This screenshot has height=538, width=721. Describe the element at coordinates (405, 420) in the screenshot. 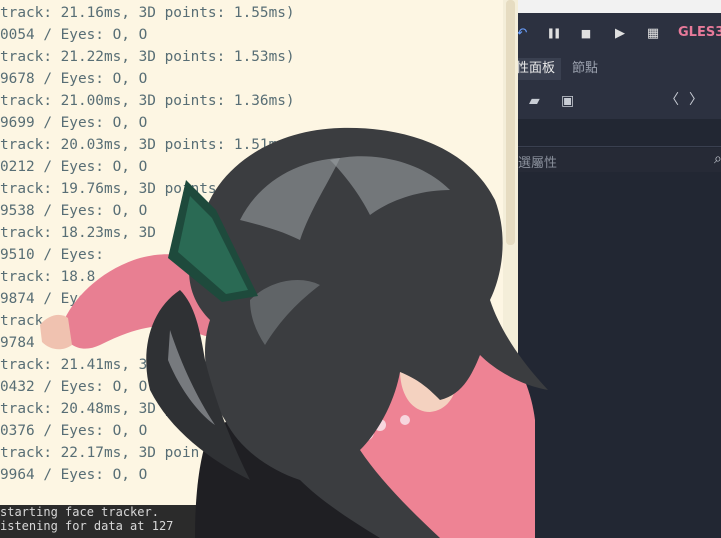

I see `flower-decoration` at that location.